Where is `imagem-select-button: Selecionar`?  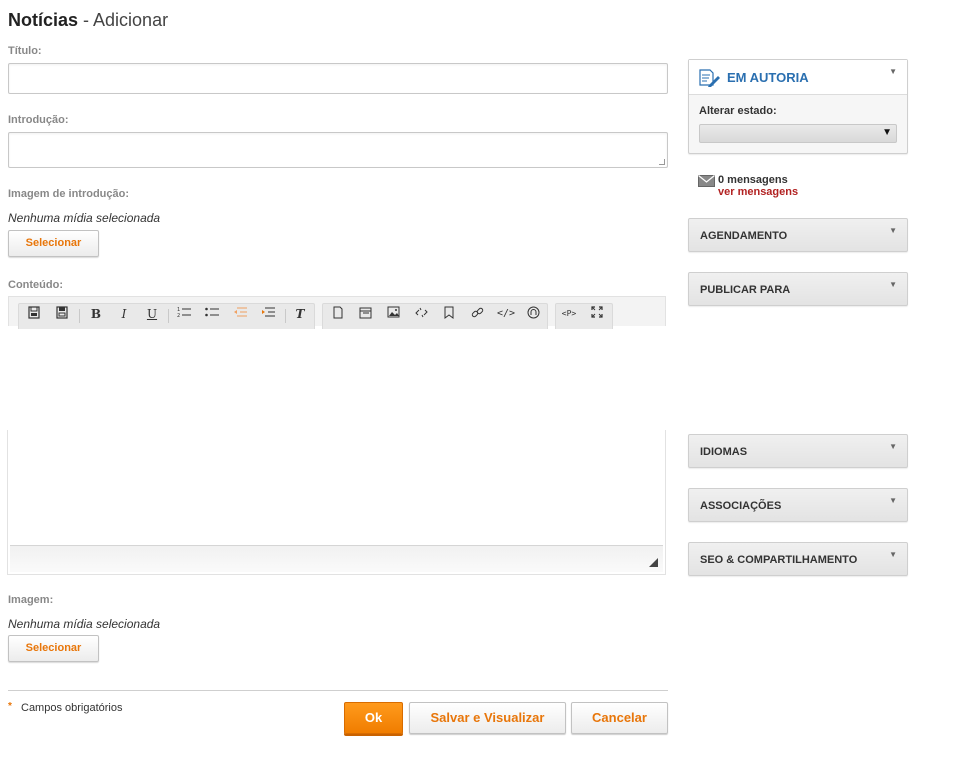
imagem-select-button: Selecionar is located at coordinates (53, 648).